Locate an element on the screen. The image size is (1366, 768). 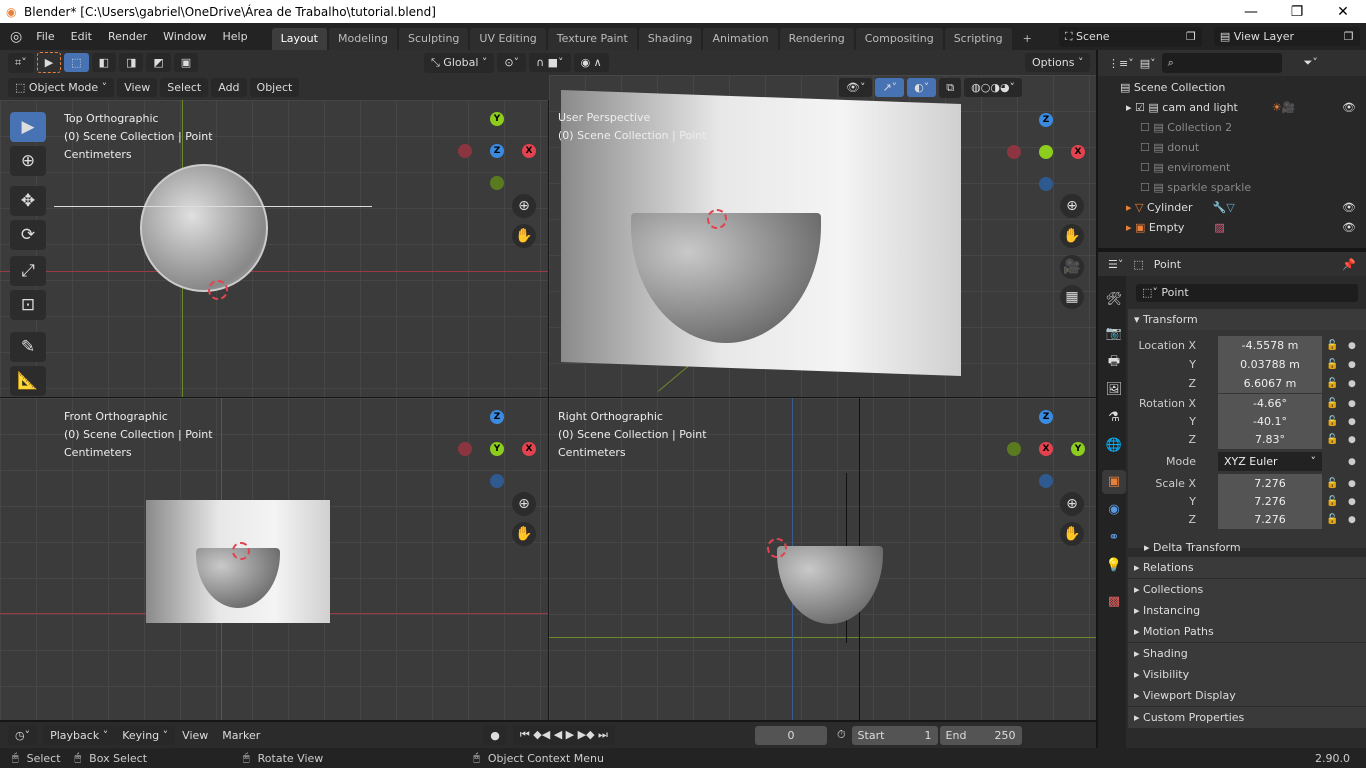
select-intersect-icon: ▣ is located at coordinates (186, 62).